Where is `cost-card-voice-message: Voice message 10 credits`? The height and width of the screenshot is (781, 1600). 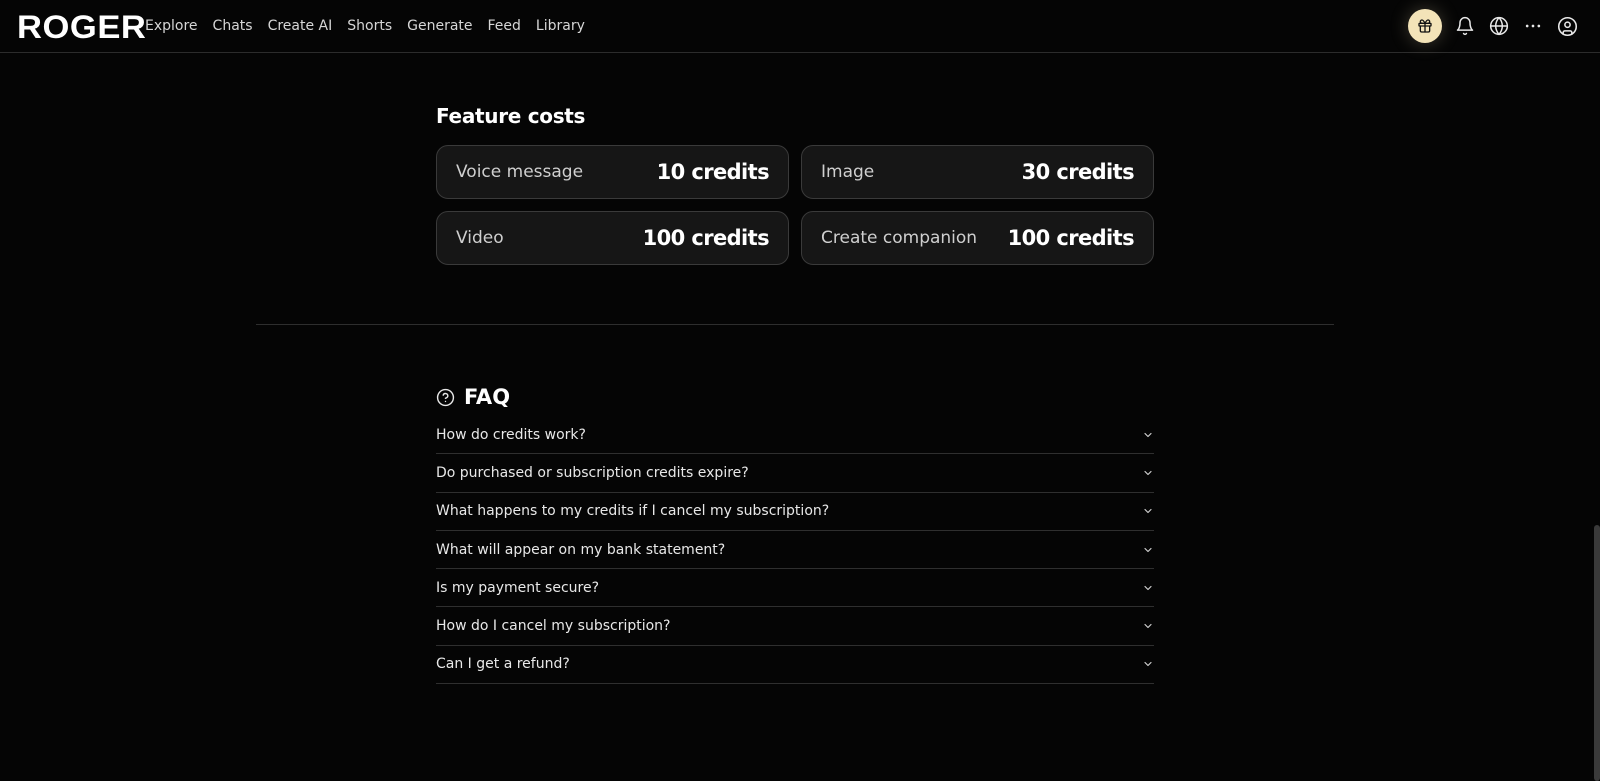 cost-card-voice-message: Voice message 10 credits is located at coordinates (612, 172).